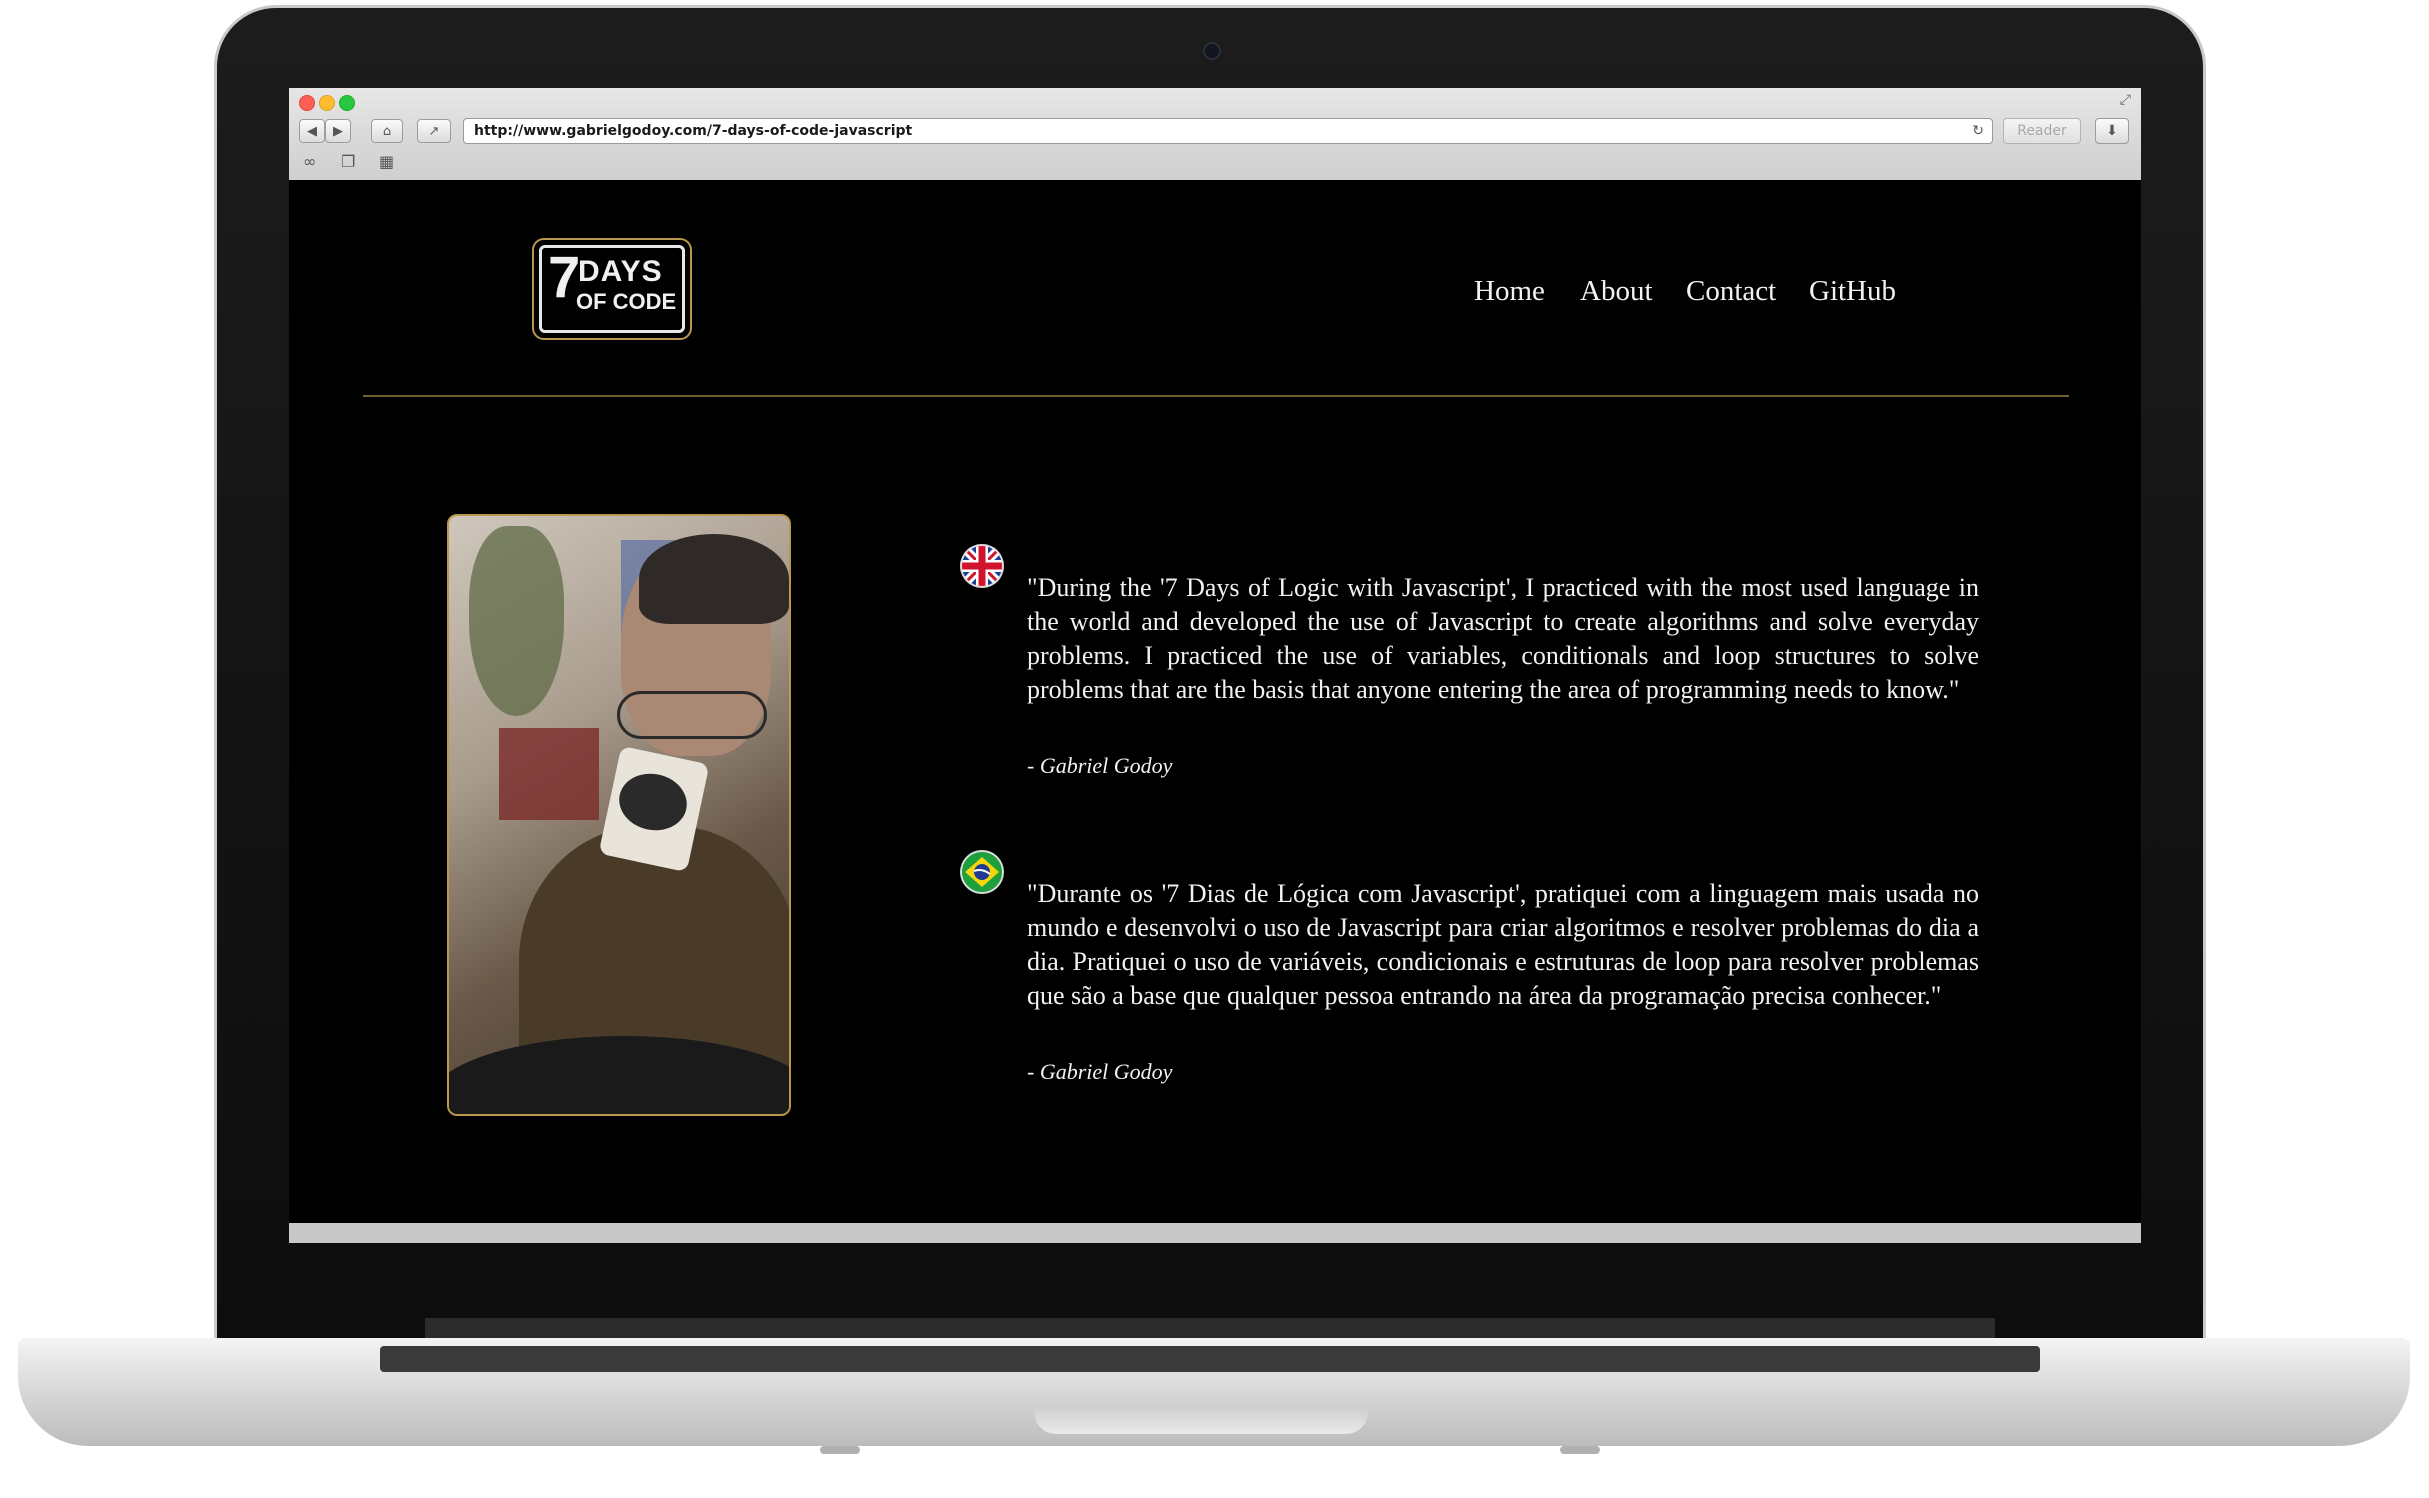  What do you see at coordinates (982, 872) in the screenshot?
I see `brazil-flag-icon` at bounding box center [982, 872].